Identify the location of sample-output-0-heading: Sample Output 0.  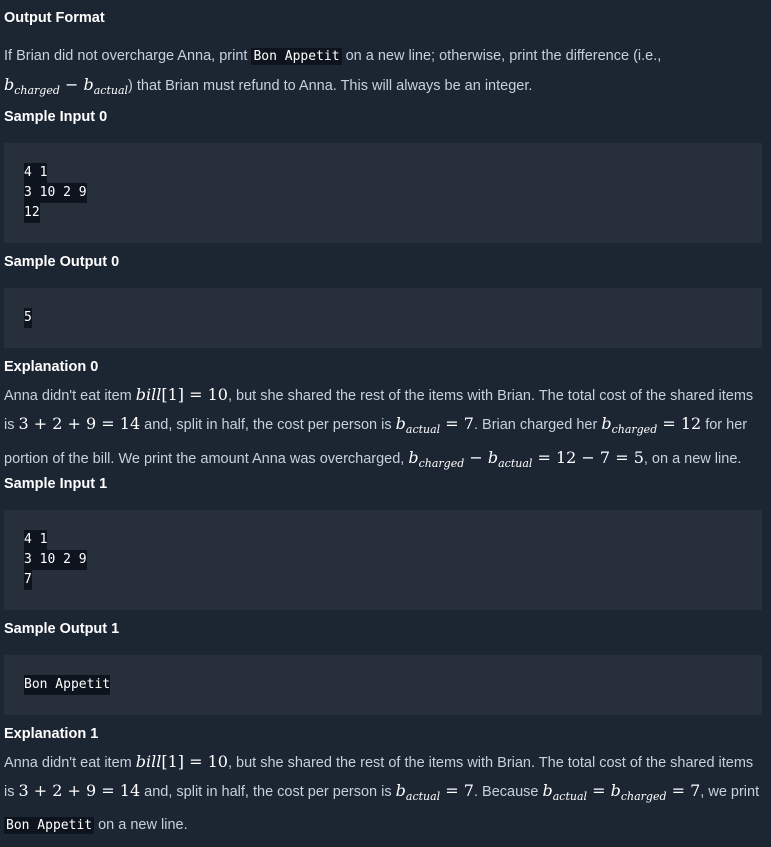
(62, 262).